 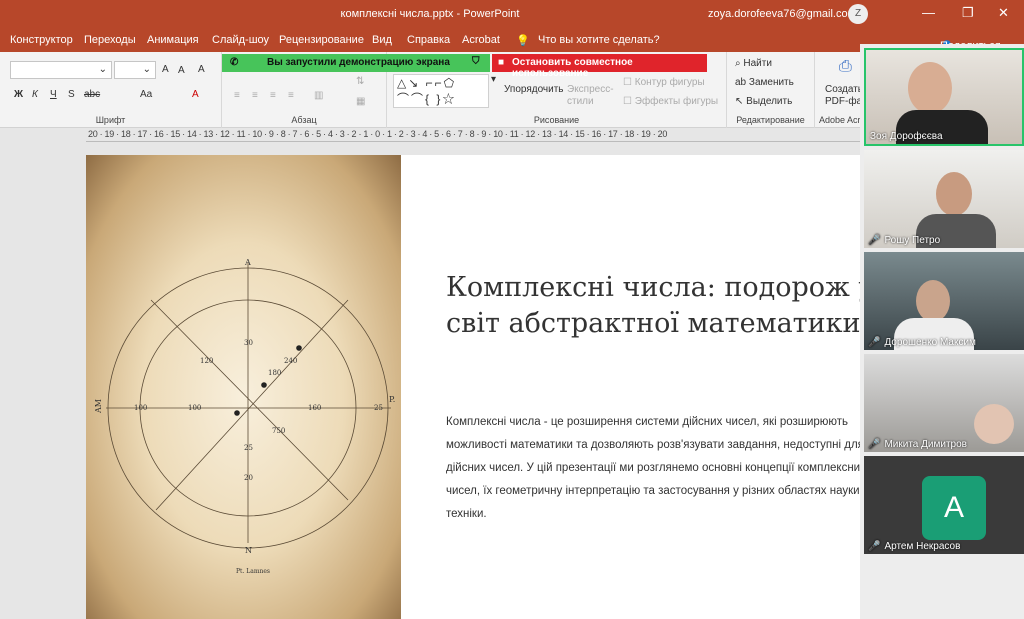 I want to click on participant-tile: A 🎤 Артем Некрасов, so click(x=944, y=505).